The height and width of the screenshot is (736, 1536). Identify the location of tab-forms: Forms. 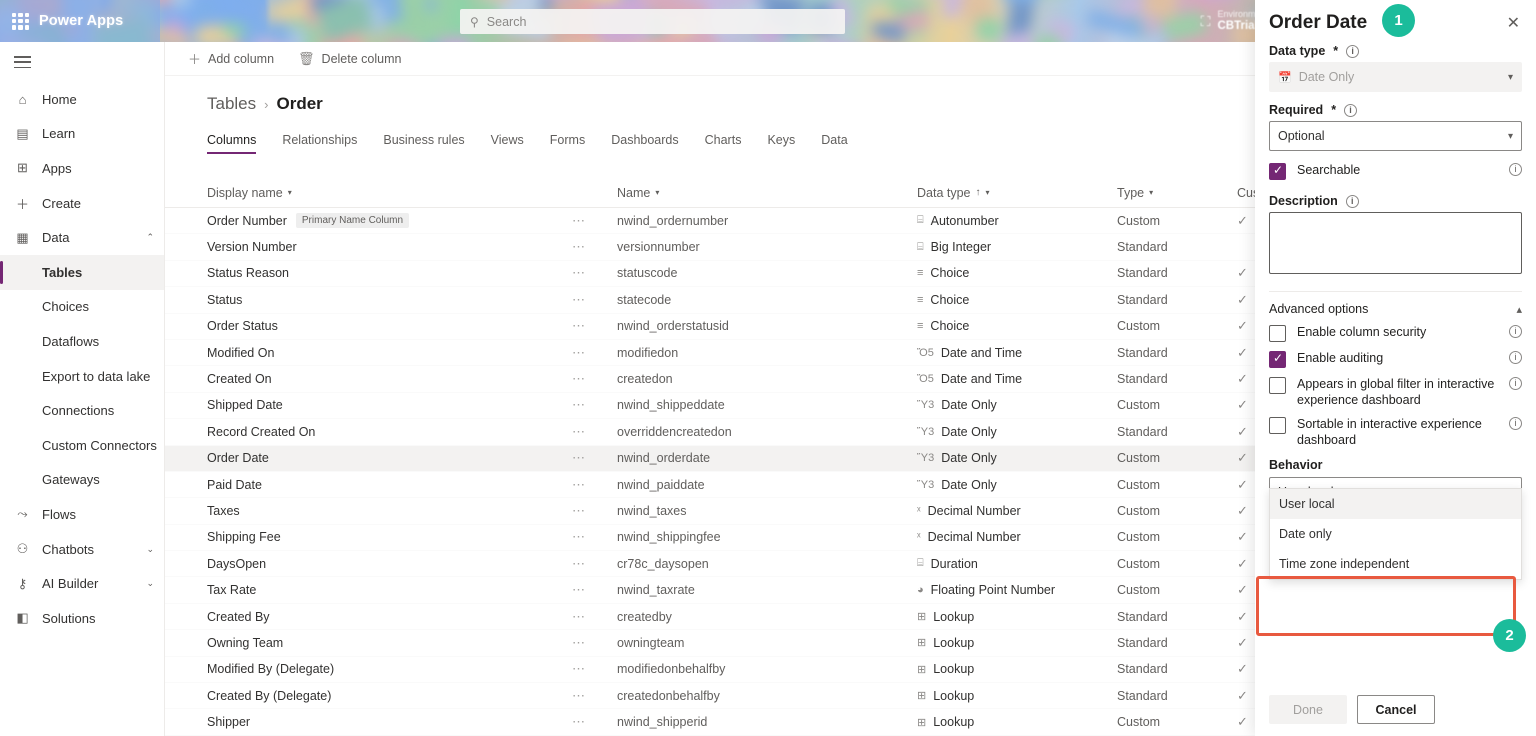
(567, 141).